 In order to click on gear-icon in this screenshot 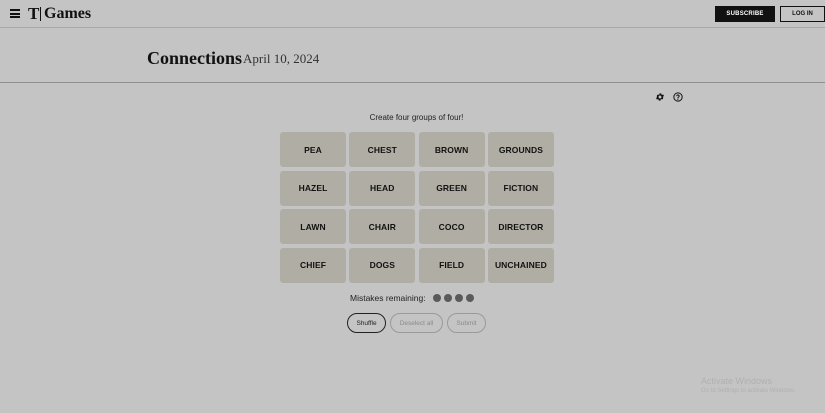, I will do `click(660, 95)`.